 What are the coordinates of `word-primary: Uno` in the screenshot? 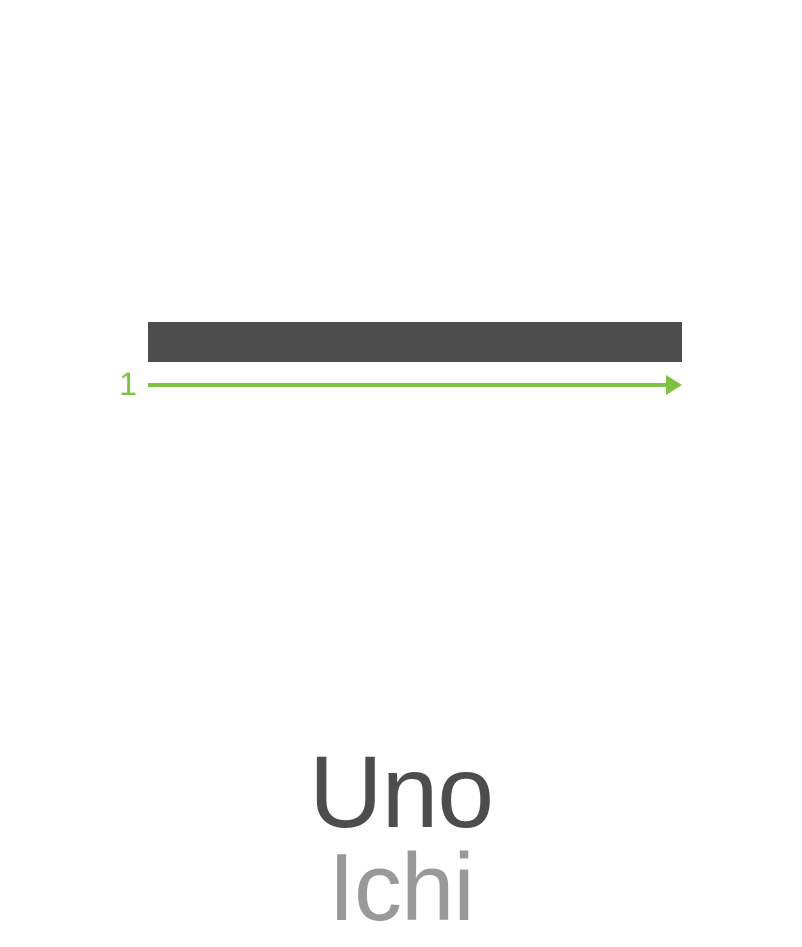 It's located at (401, 792).